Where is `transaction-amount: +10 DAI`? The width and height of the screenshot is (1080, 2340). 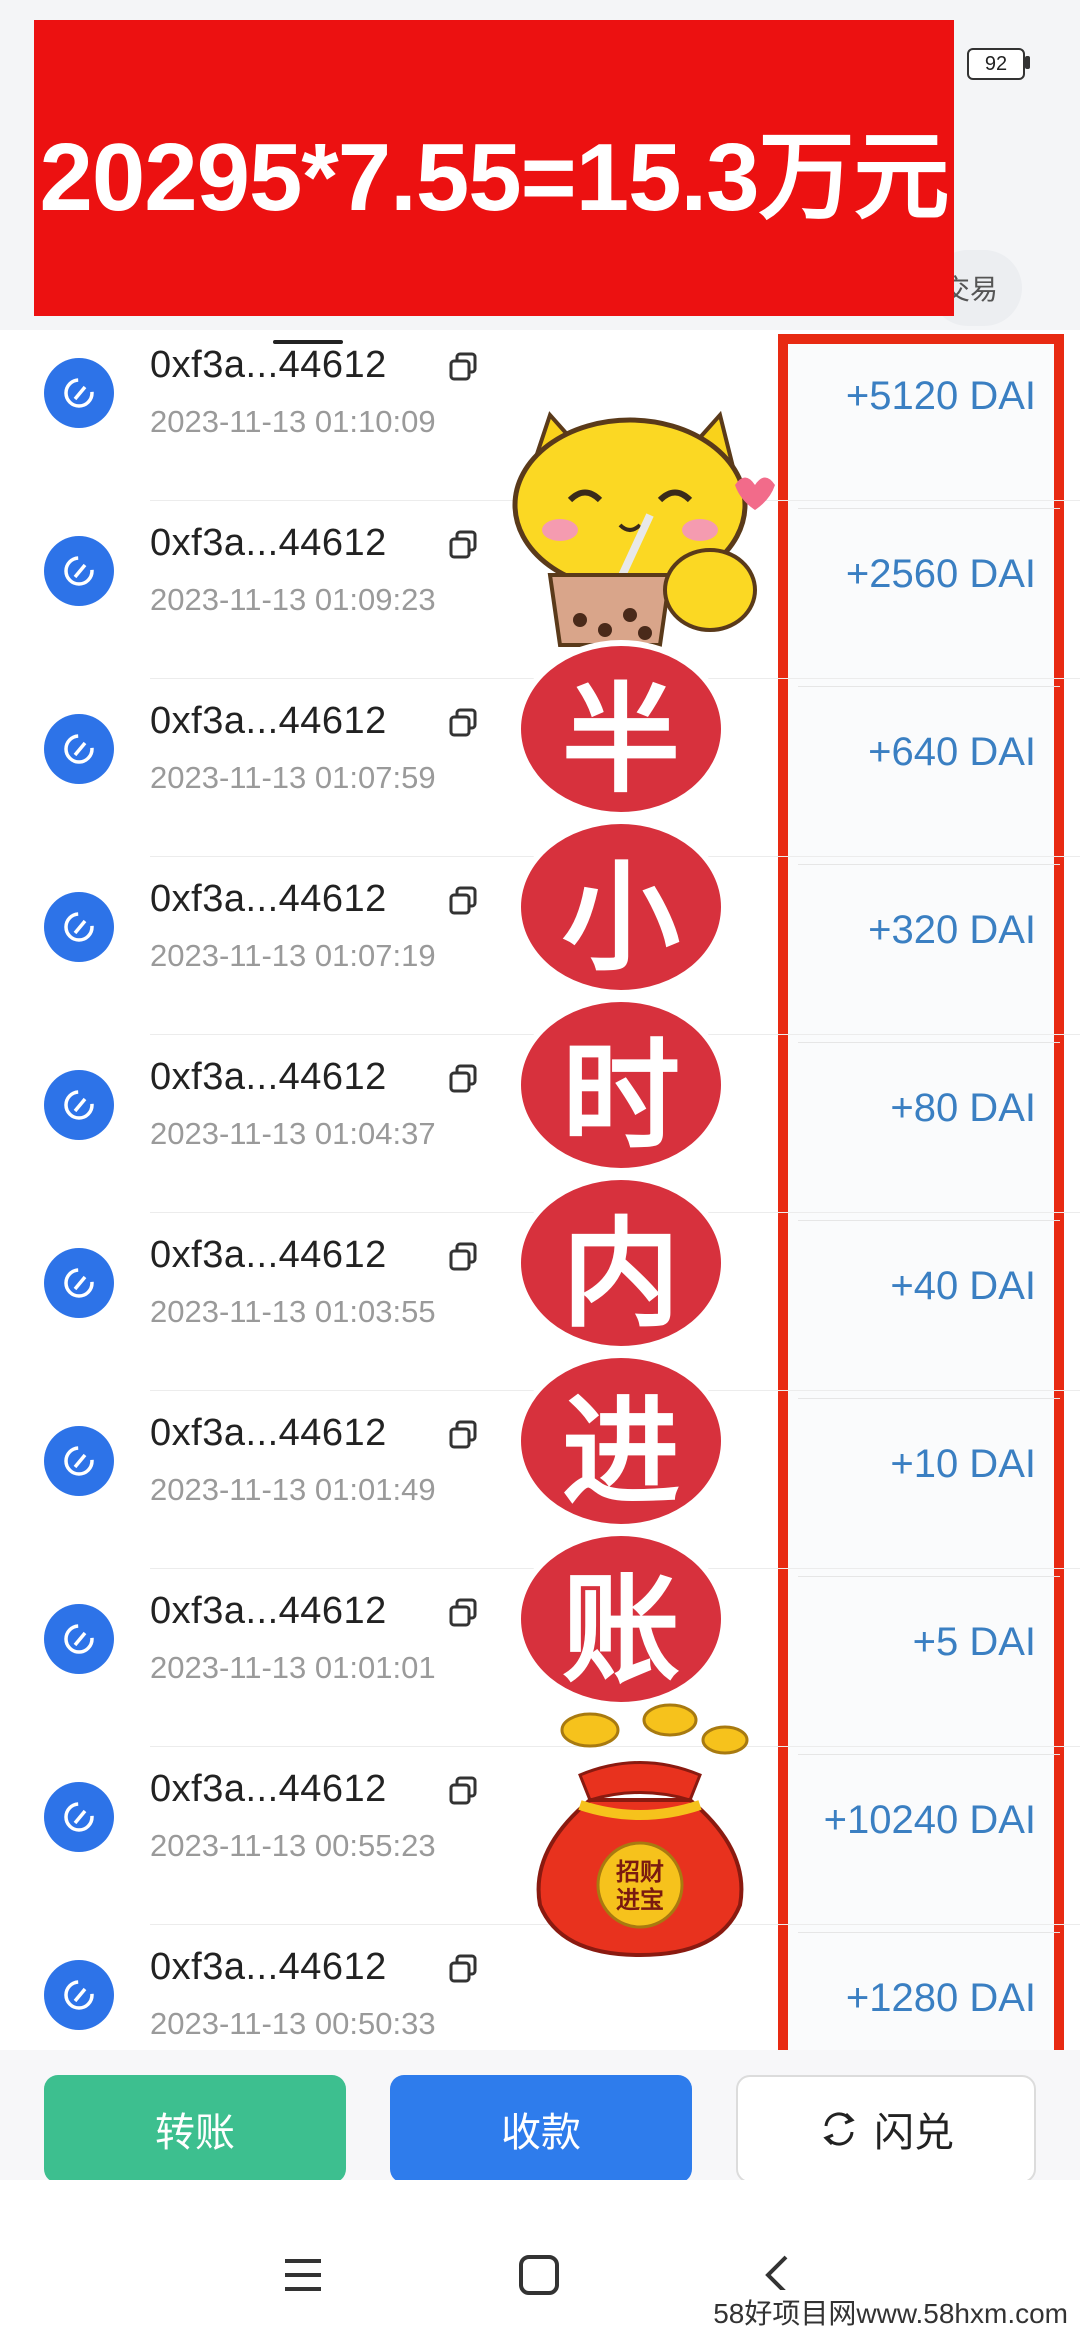
transaction-amount: +10 DAI is located at coordinates (963, 1464).